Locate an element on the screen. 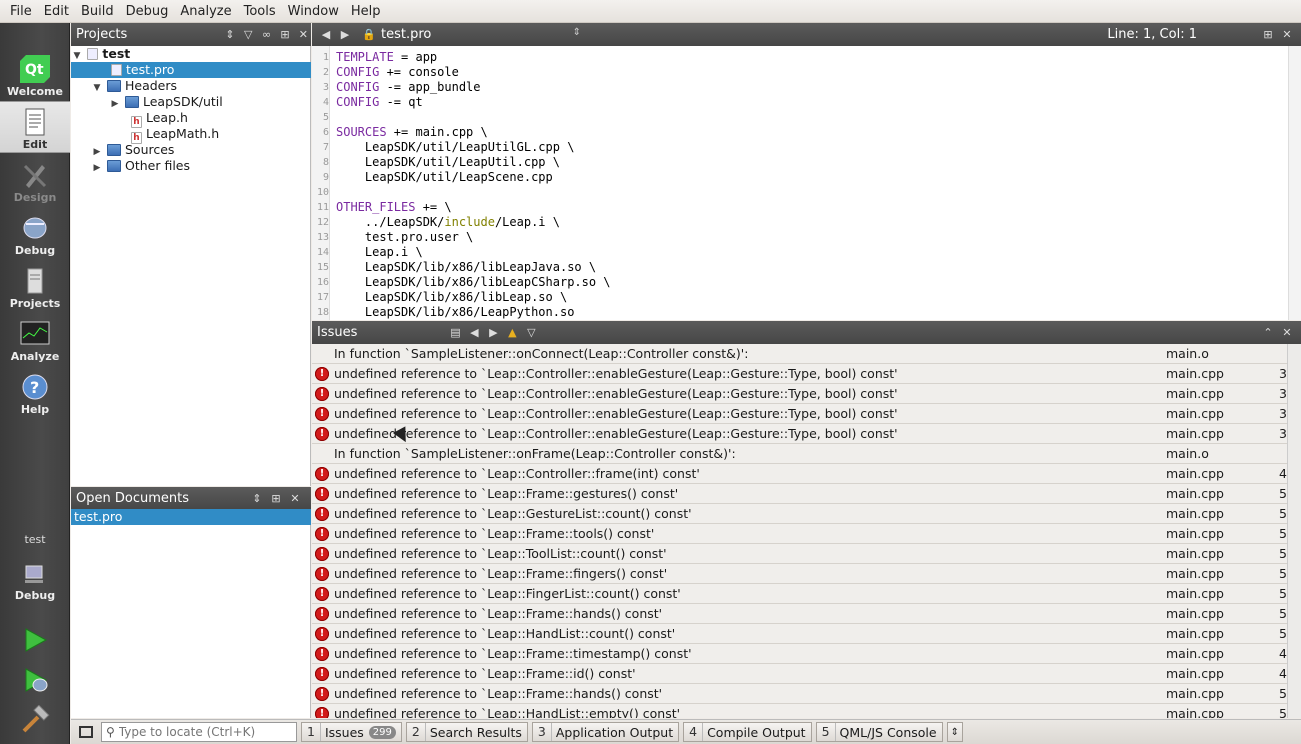 This screenshot has width=1301, height=744. editor-file-selector: test.pro ⇕ is located at coordinates (481, 34).